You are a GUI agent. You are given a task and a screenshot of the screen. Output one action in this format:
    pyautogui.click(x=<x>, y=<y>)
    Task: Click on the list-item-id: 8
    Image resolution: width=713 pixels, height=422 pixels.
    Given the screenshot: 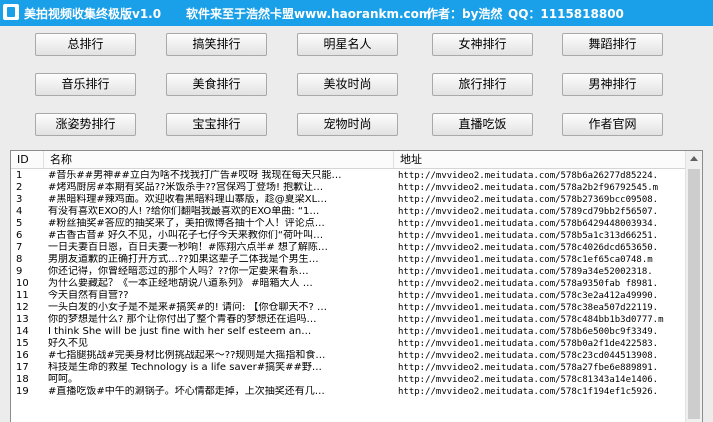 What is the action you would take?
    pyautogui.click(x=19, y=259)
    